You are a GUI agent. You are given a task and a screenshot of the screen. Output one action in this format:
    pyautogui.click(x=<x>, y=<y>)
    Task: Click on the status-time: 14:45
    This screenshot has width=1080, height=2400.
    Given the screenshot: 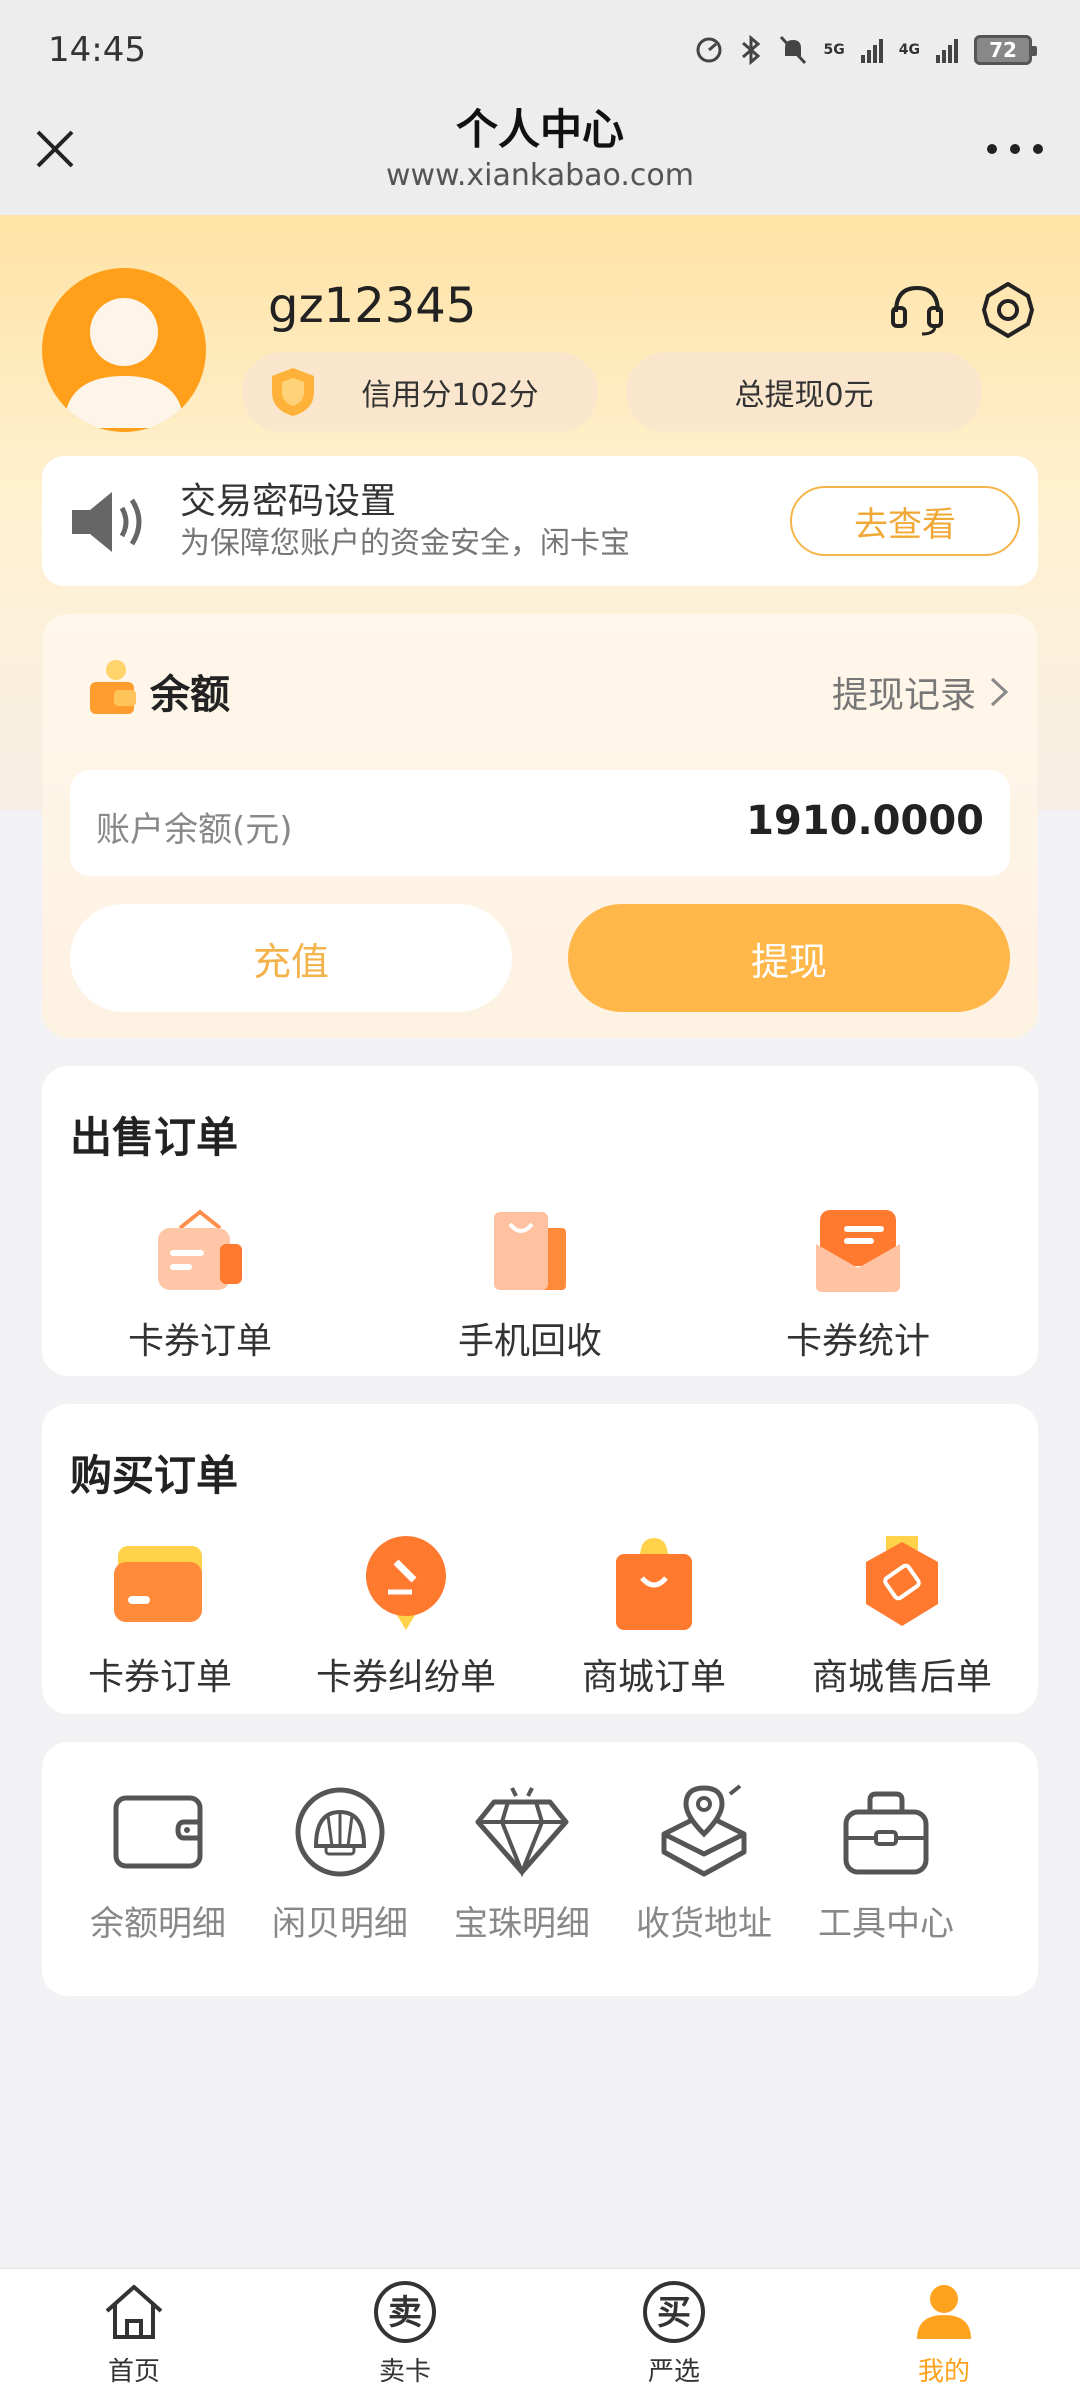 What is the action you would take?
    pyautogui.click(x=97, y=50)
    